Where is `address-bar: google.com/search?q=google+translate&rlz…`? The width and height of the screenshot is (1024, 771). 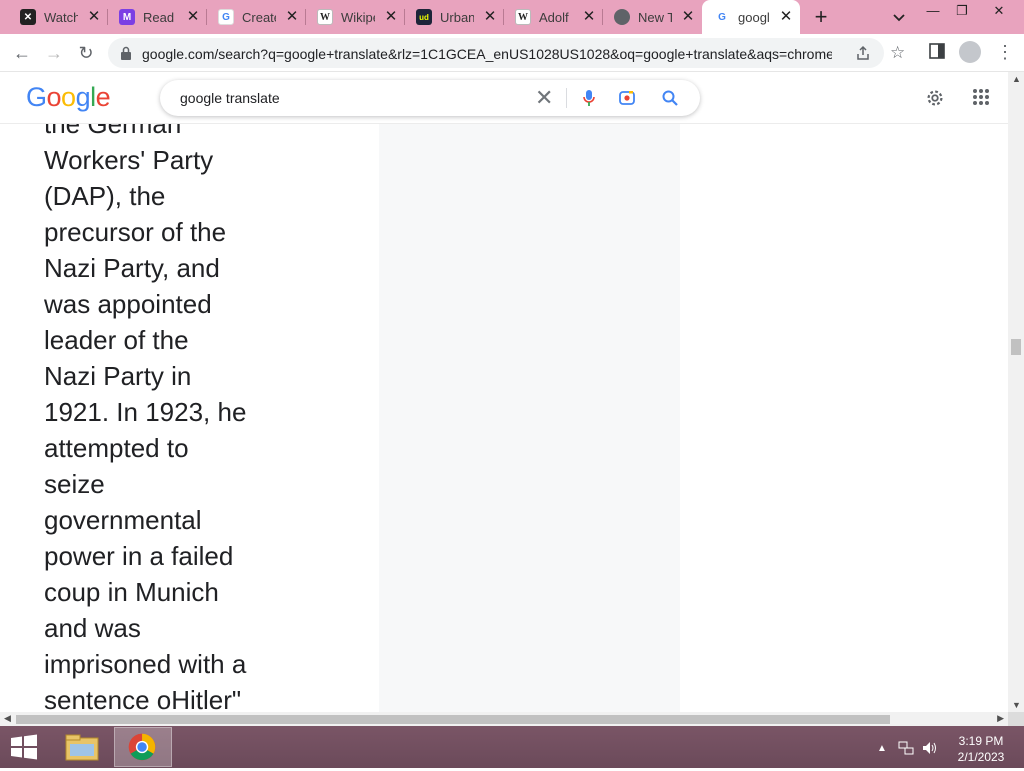
address-bar: google.com/search?q=google+translate&rlz… is located at coordinates (506, 53).